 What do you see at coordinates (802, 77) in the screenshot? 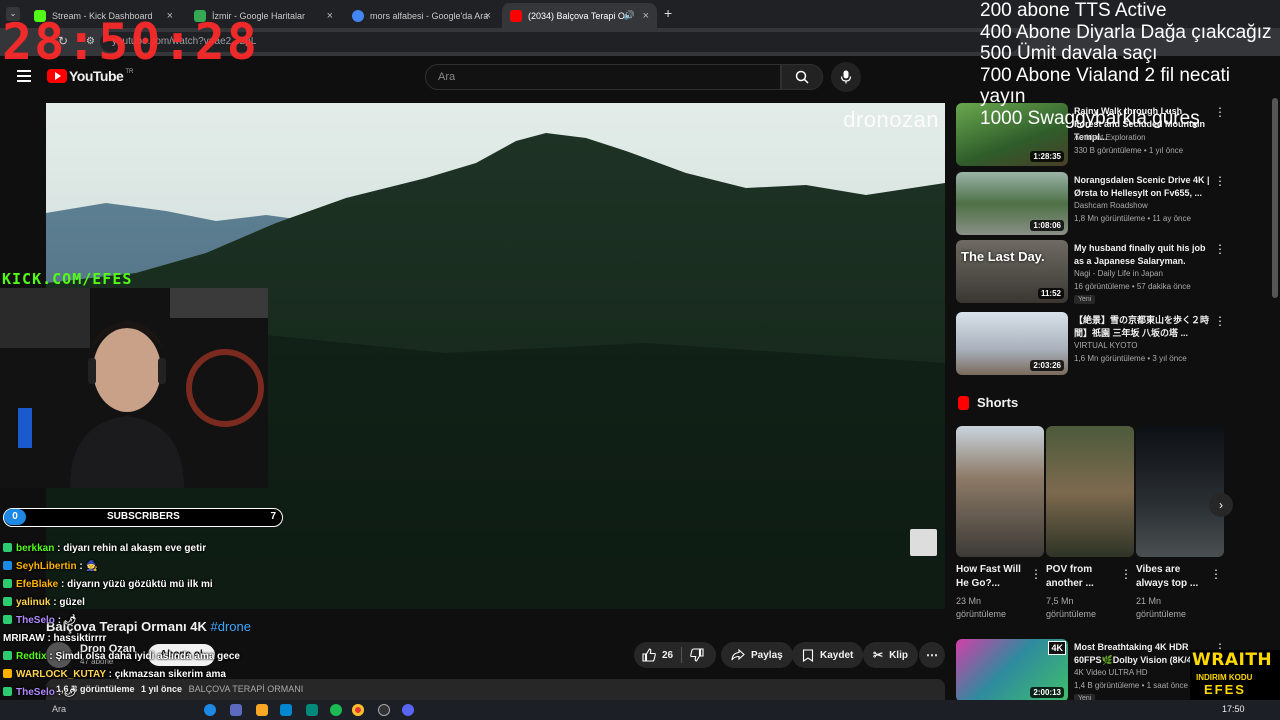
I see `search-button` at bounding box center [802, 77].